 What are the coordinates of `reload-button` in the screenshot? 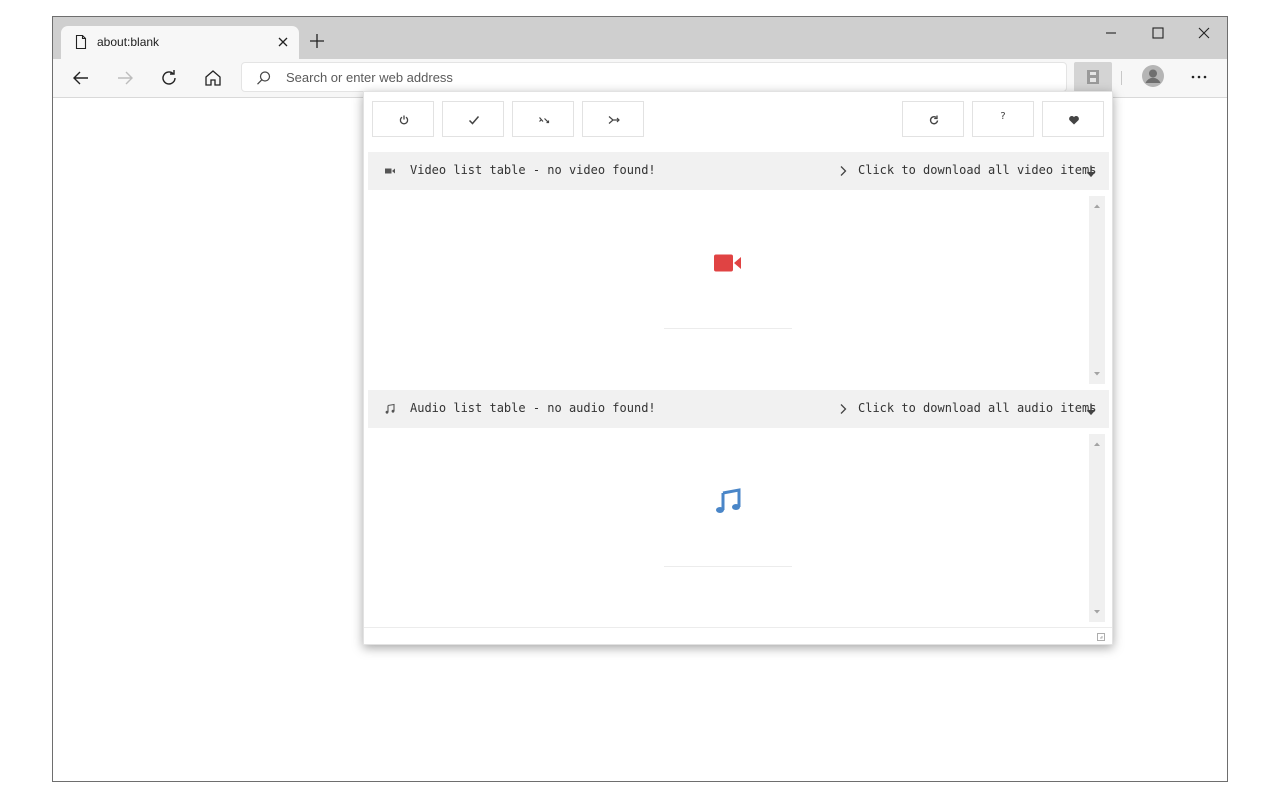 It's located at (933, 119).